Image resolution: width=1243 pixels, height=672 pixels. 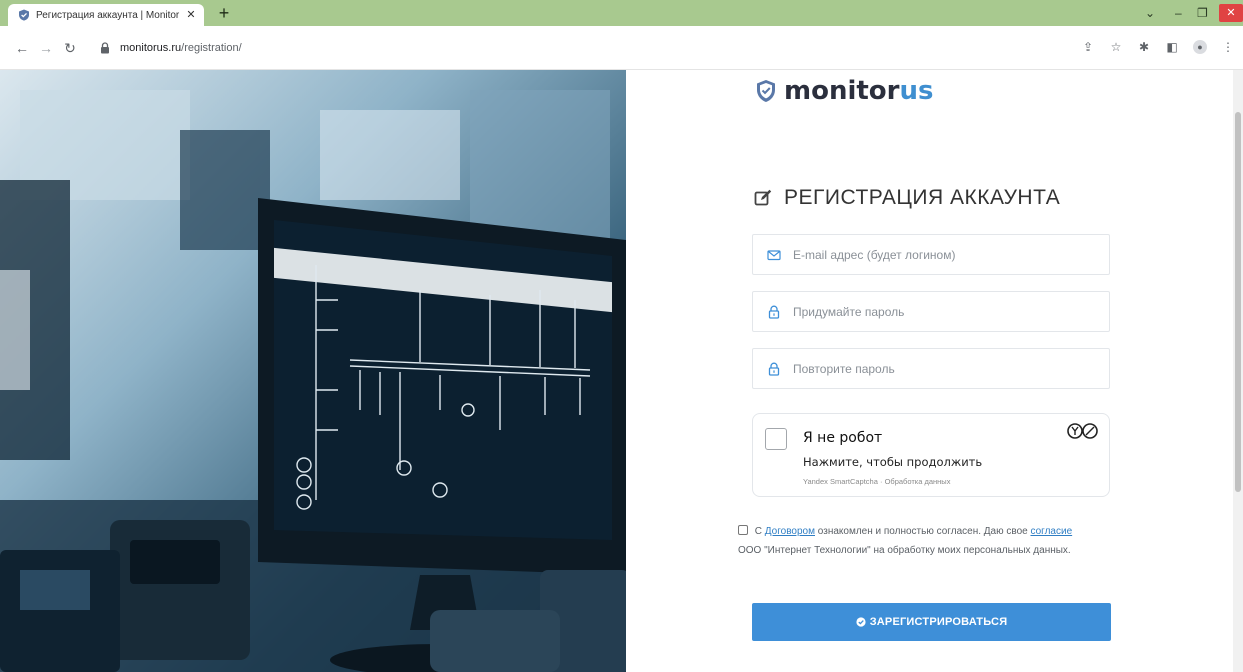 What do you see at coordinates (1228, 47) in the screenshot?
I see `more-menu-icon: ⋮` at bounding box center [1228, 47].